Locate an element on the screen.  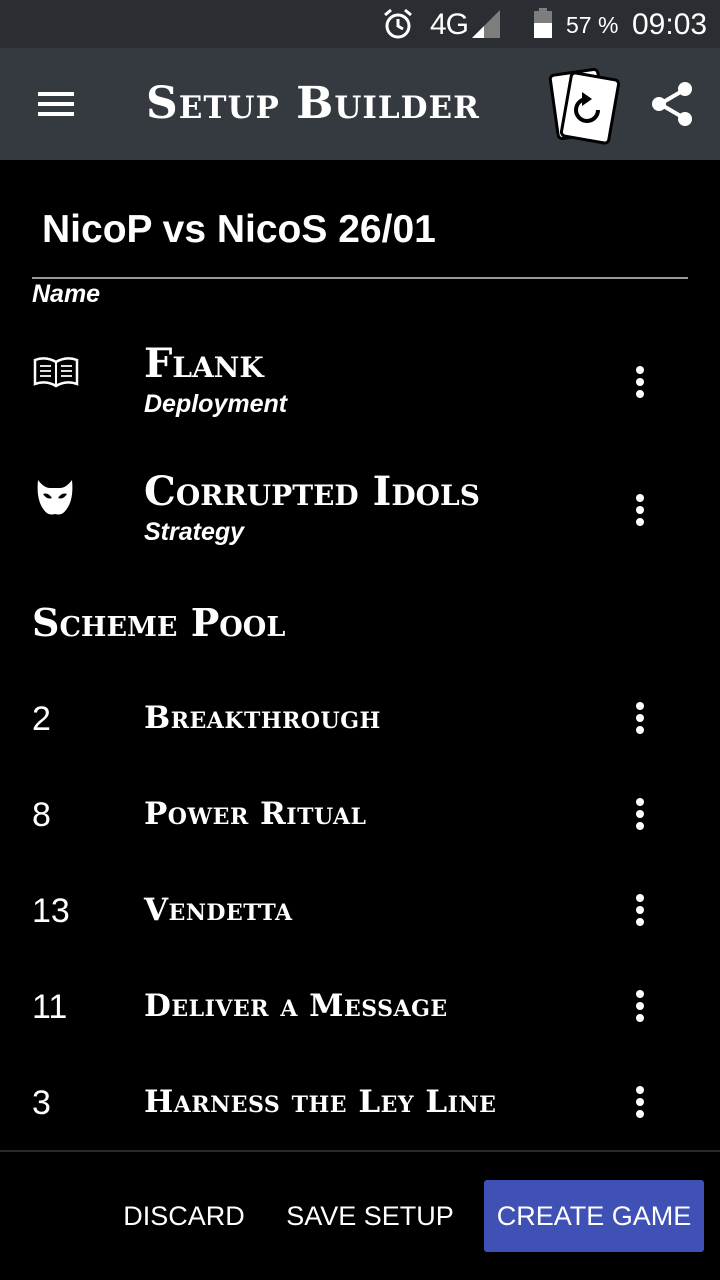
strategy-subtitle: Strategy is located at coordinates (194, 532).